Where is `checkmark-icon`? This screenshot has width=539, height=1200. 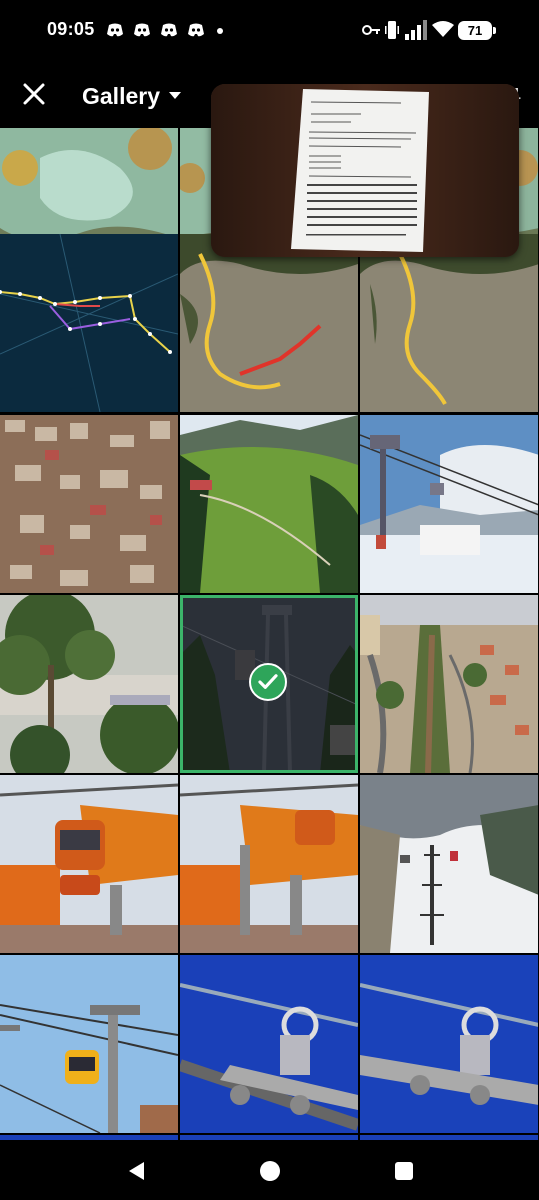
checkmark-icon is located at coordinates (268, 682).